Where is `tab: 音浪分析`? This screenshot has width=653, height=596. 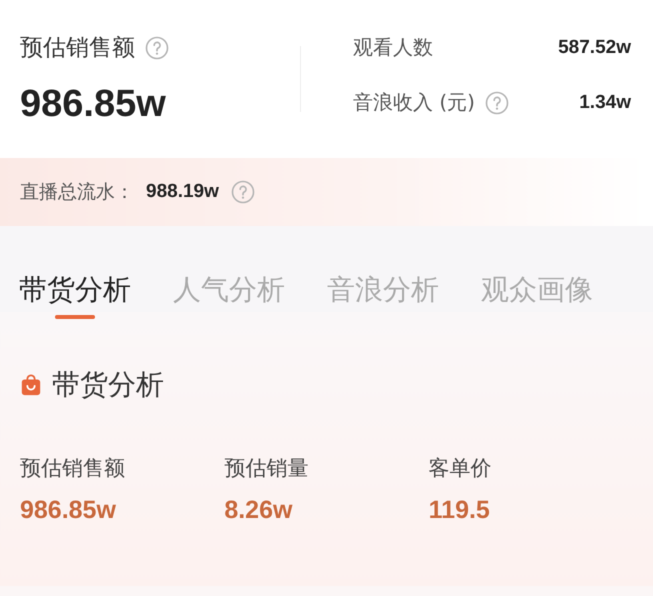
tab: 音浪分析 is located at coordinates (383, 295).